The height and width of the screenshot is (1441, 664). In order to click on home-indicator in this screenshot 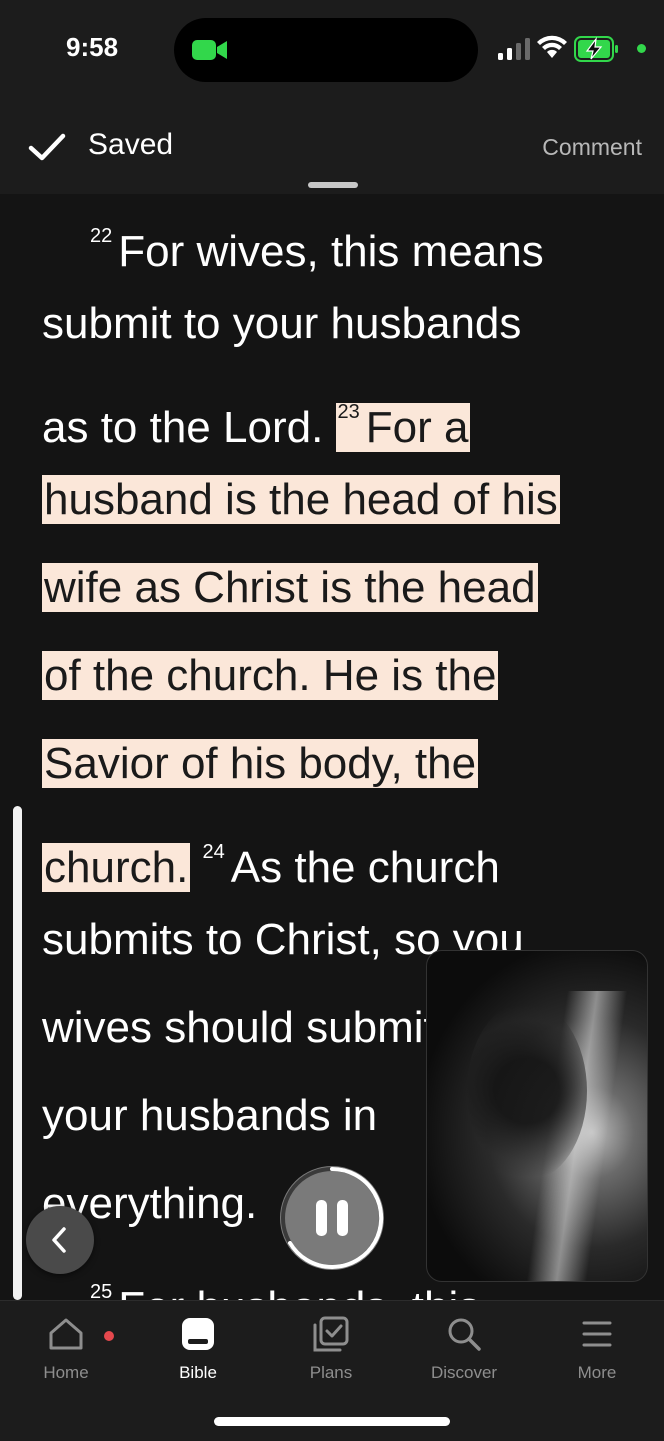, I will do `click(332, 1421)`.